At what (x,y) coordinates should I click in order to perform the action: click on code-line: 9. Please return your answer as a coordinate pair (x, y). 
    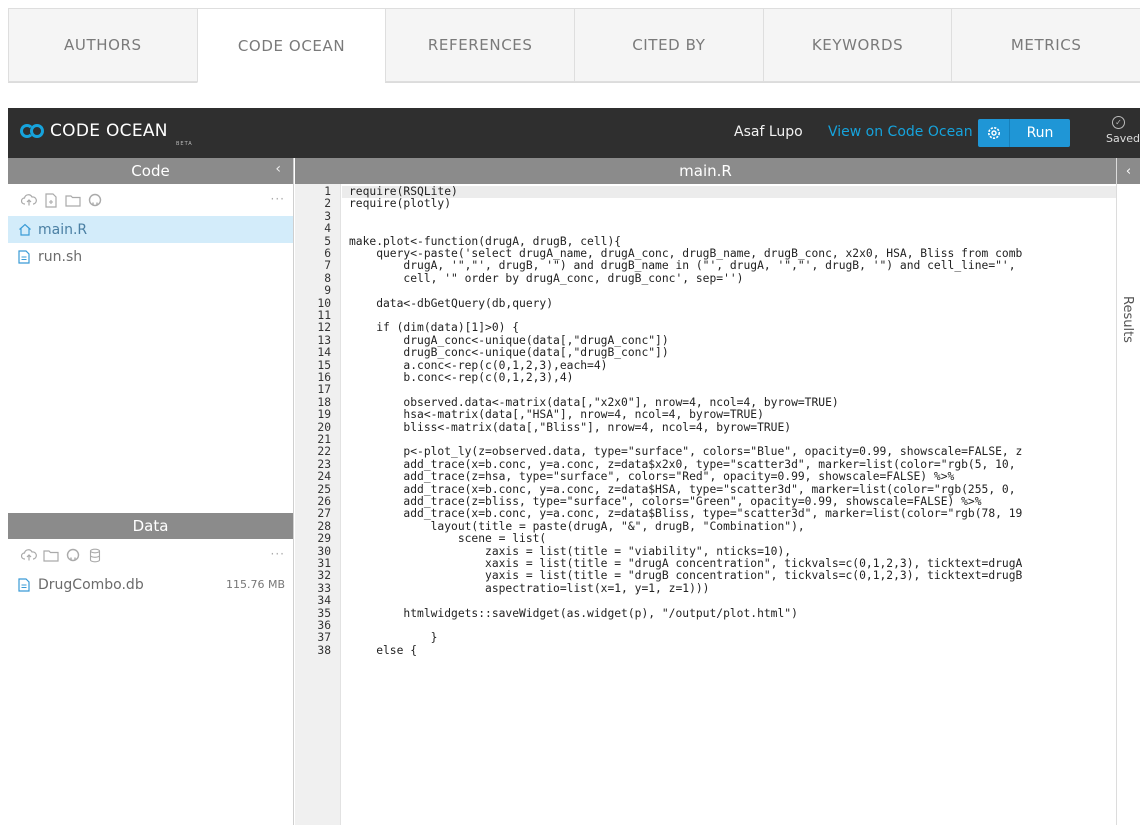
    Looking at the image, I should click on (705, 291).